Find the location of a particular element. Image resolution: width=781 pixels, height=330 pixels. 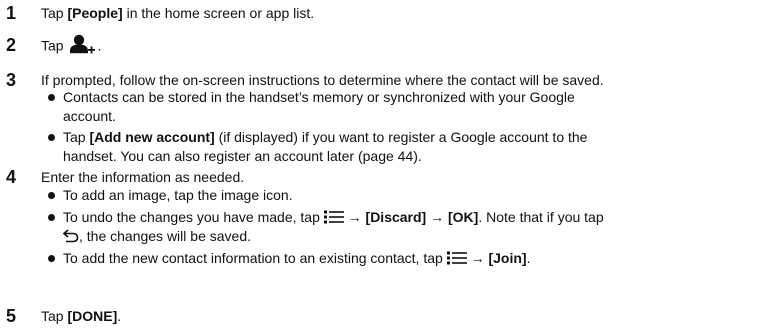

back-icon is located at coordinates (70, 236).